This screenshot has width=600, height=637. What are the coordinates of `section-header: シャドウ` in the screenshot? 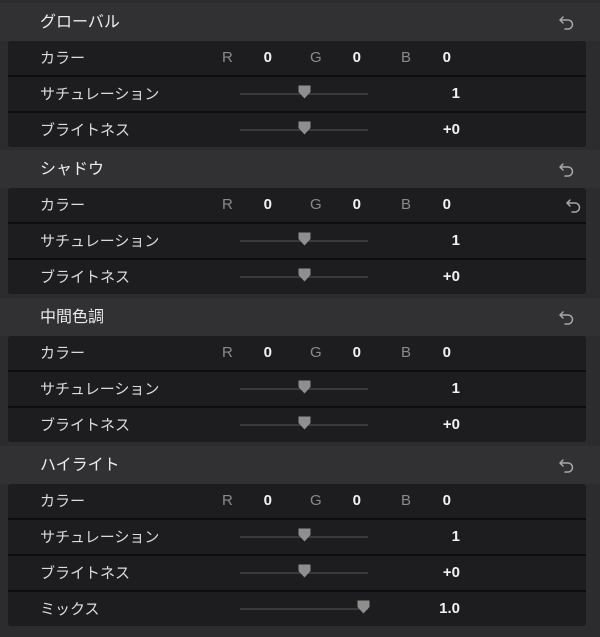 It's located at (300, 169).